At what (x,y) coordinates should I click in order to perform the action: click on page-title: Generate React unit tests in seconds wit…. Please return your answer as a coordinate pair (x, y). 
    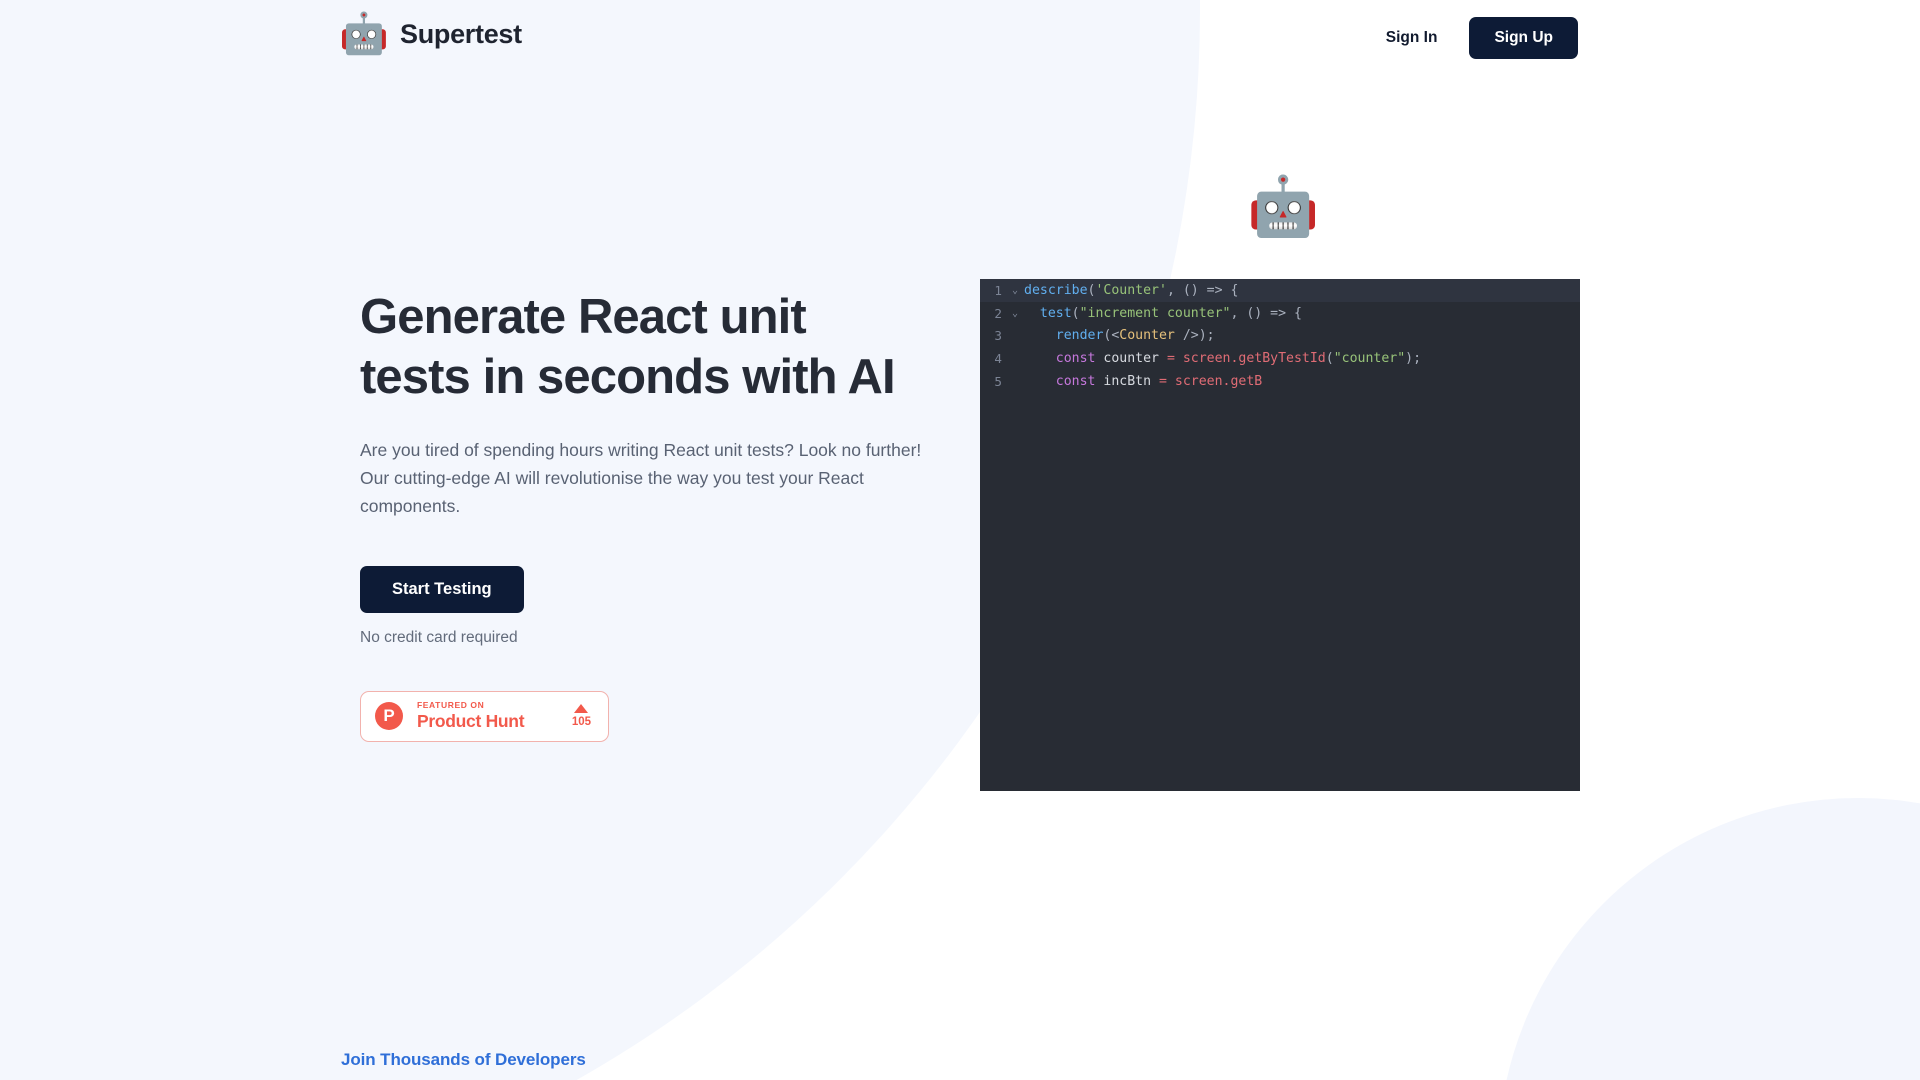
    Looking at the image, I should click on (628, 347).